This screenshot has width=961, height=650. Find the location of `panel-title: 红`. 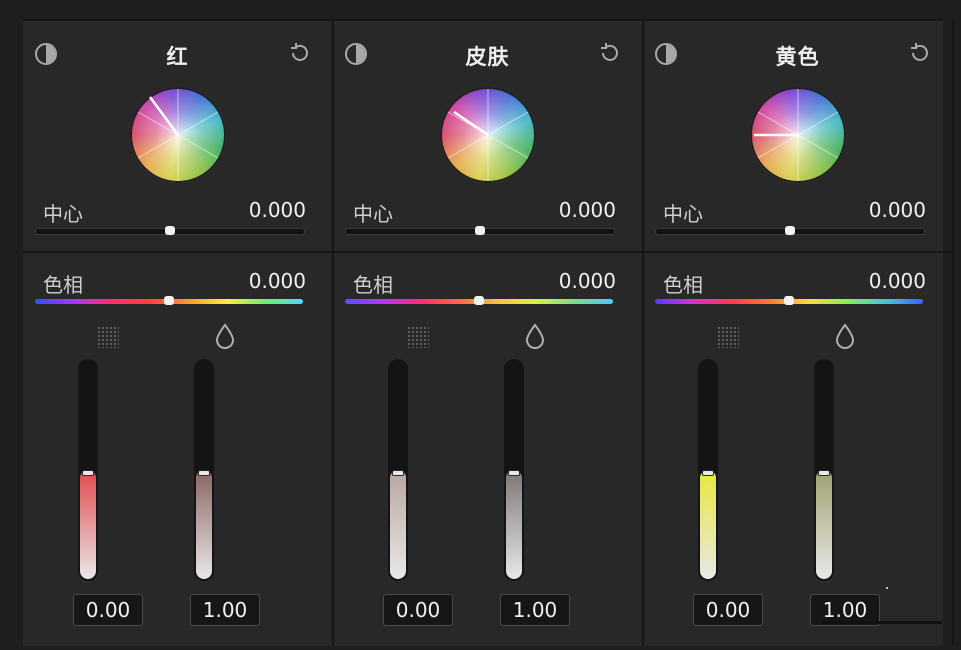

panel-title: 红 is located at coordinates (177, 57).